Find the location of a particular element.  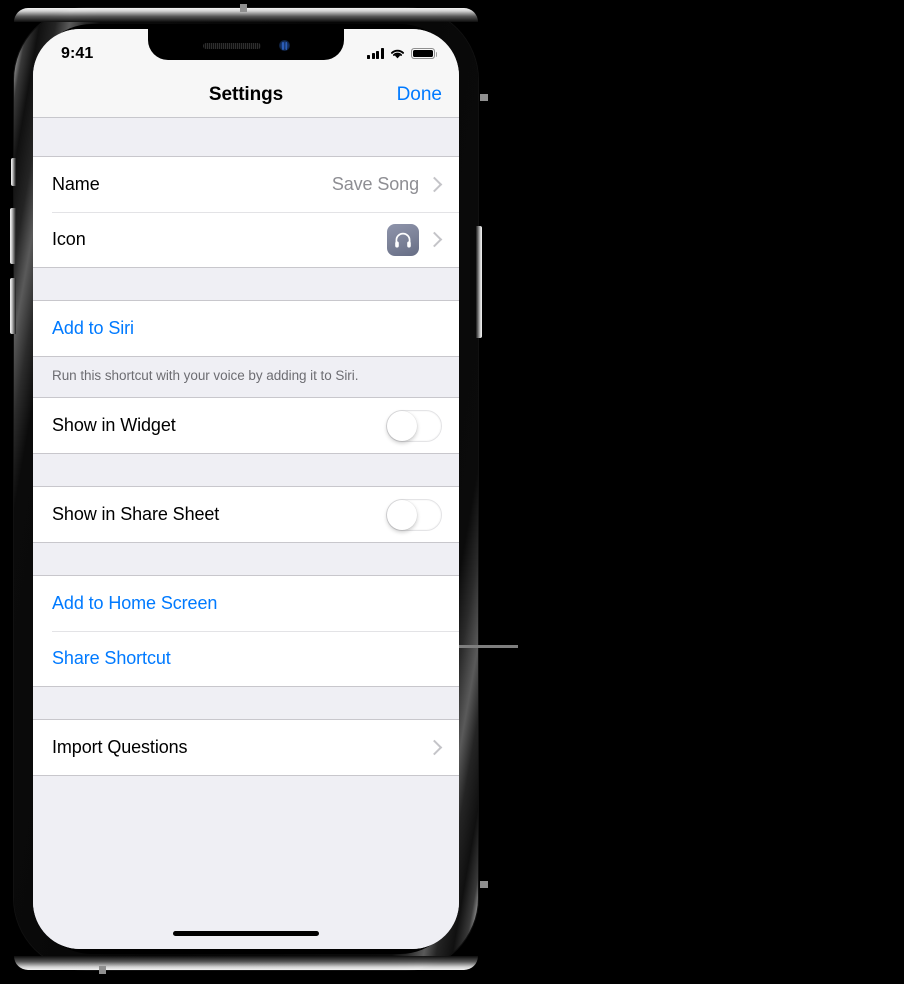

show-in-share-sheet-accessory is located at coordinates (414, 514).